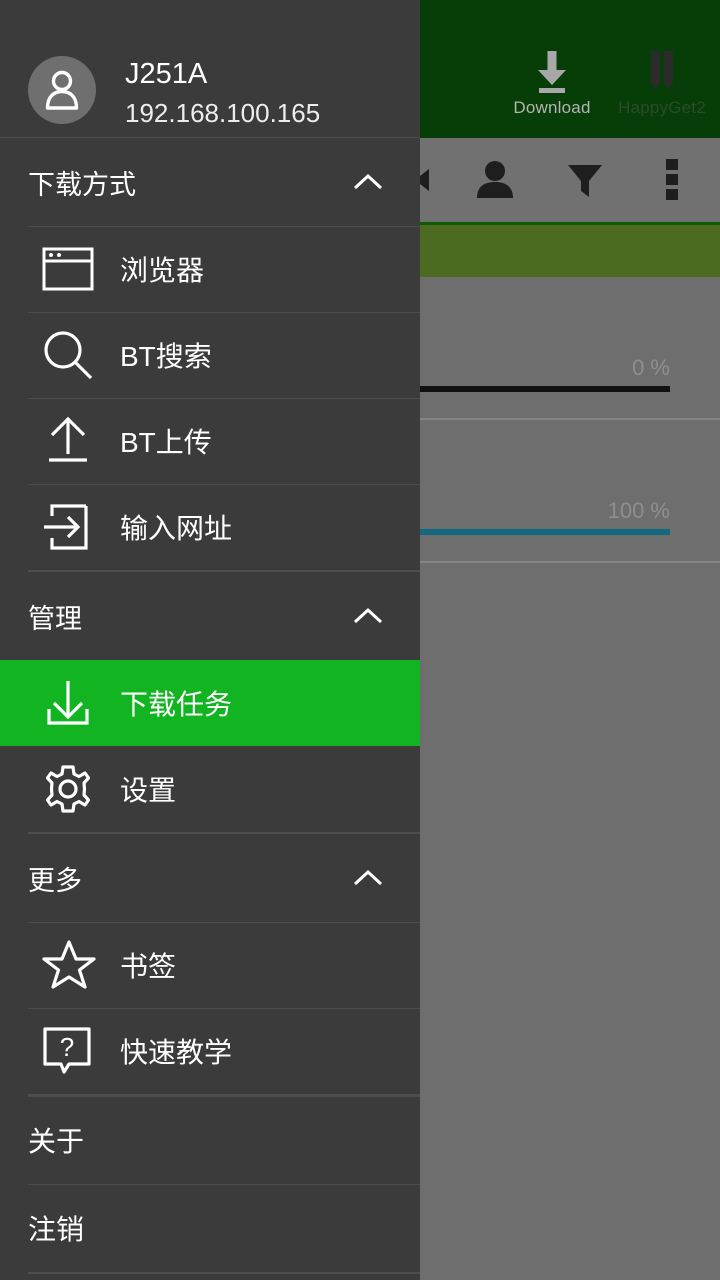 Image resolution: width=720 pixels, height=1280 pixels. I want to click on section-header-download-methods: 下载方式, so click(210, 182).